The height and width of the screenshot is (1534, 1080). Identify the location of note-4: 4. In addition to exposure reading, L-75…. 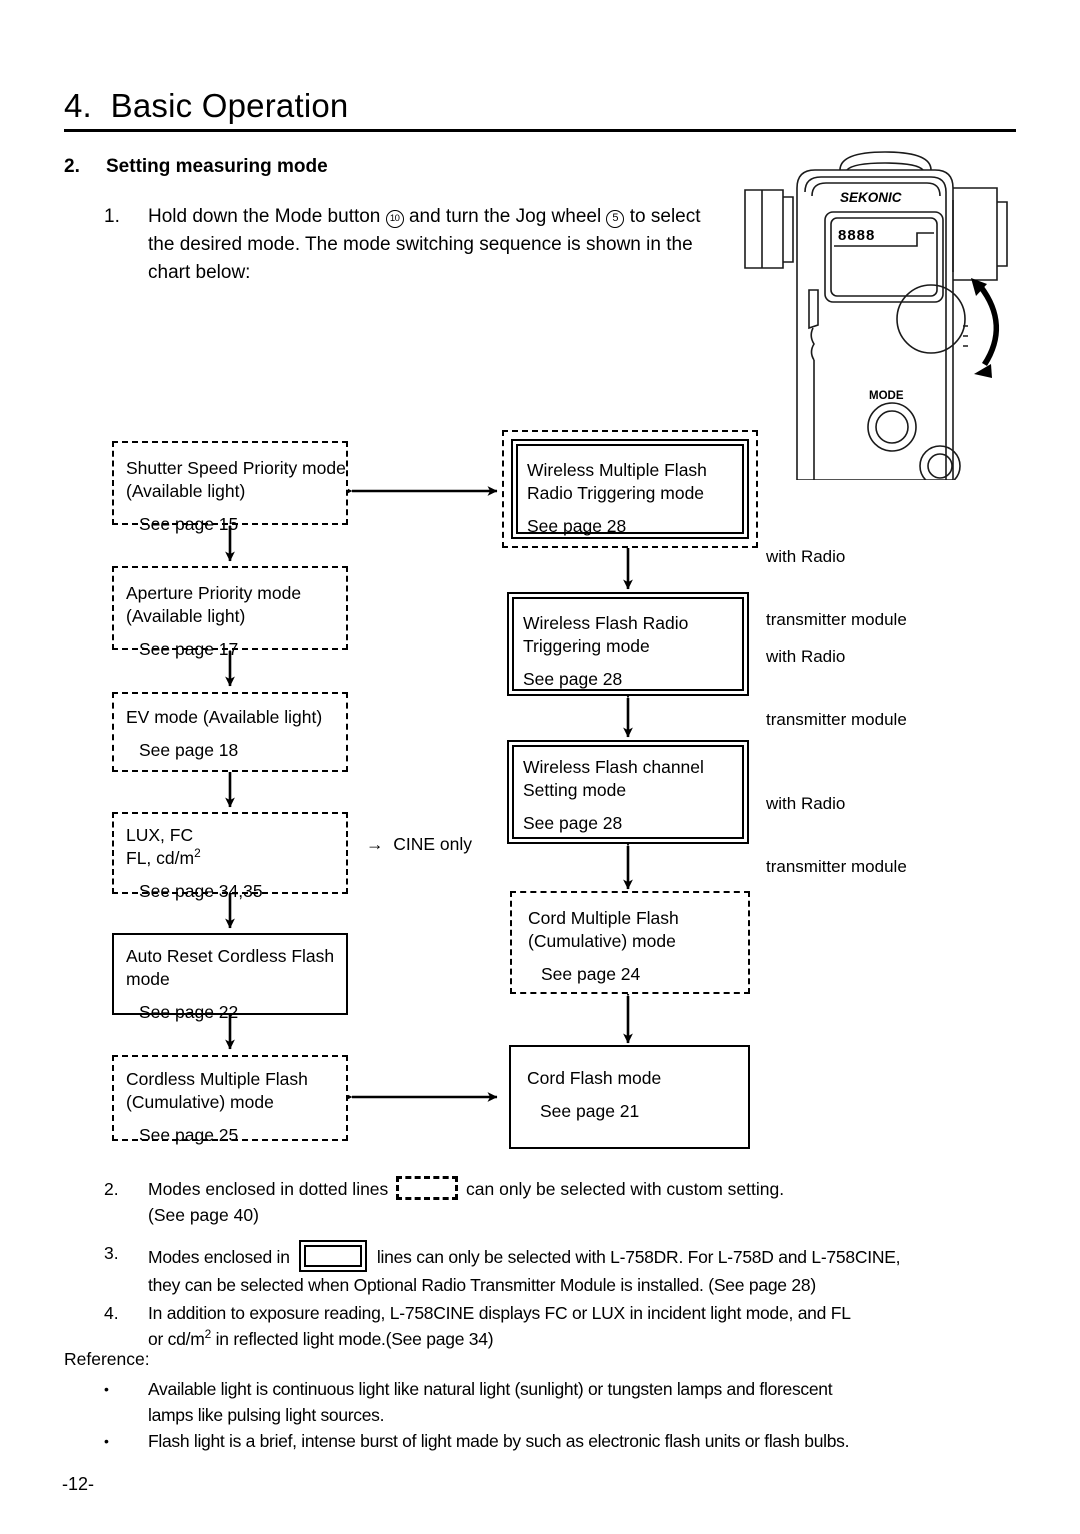
(569, 1326).